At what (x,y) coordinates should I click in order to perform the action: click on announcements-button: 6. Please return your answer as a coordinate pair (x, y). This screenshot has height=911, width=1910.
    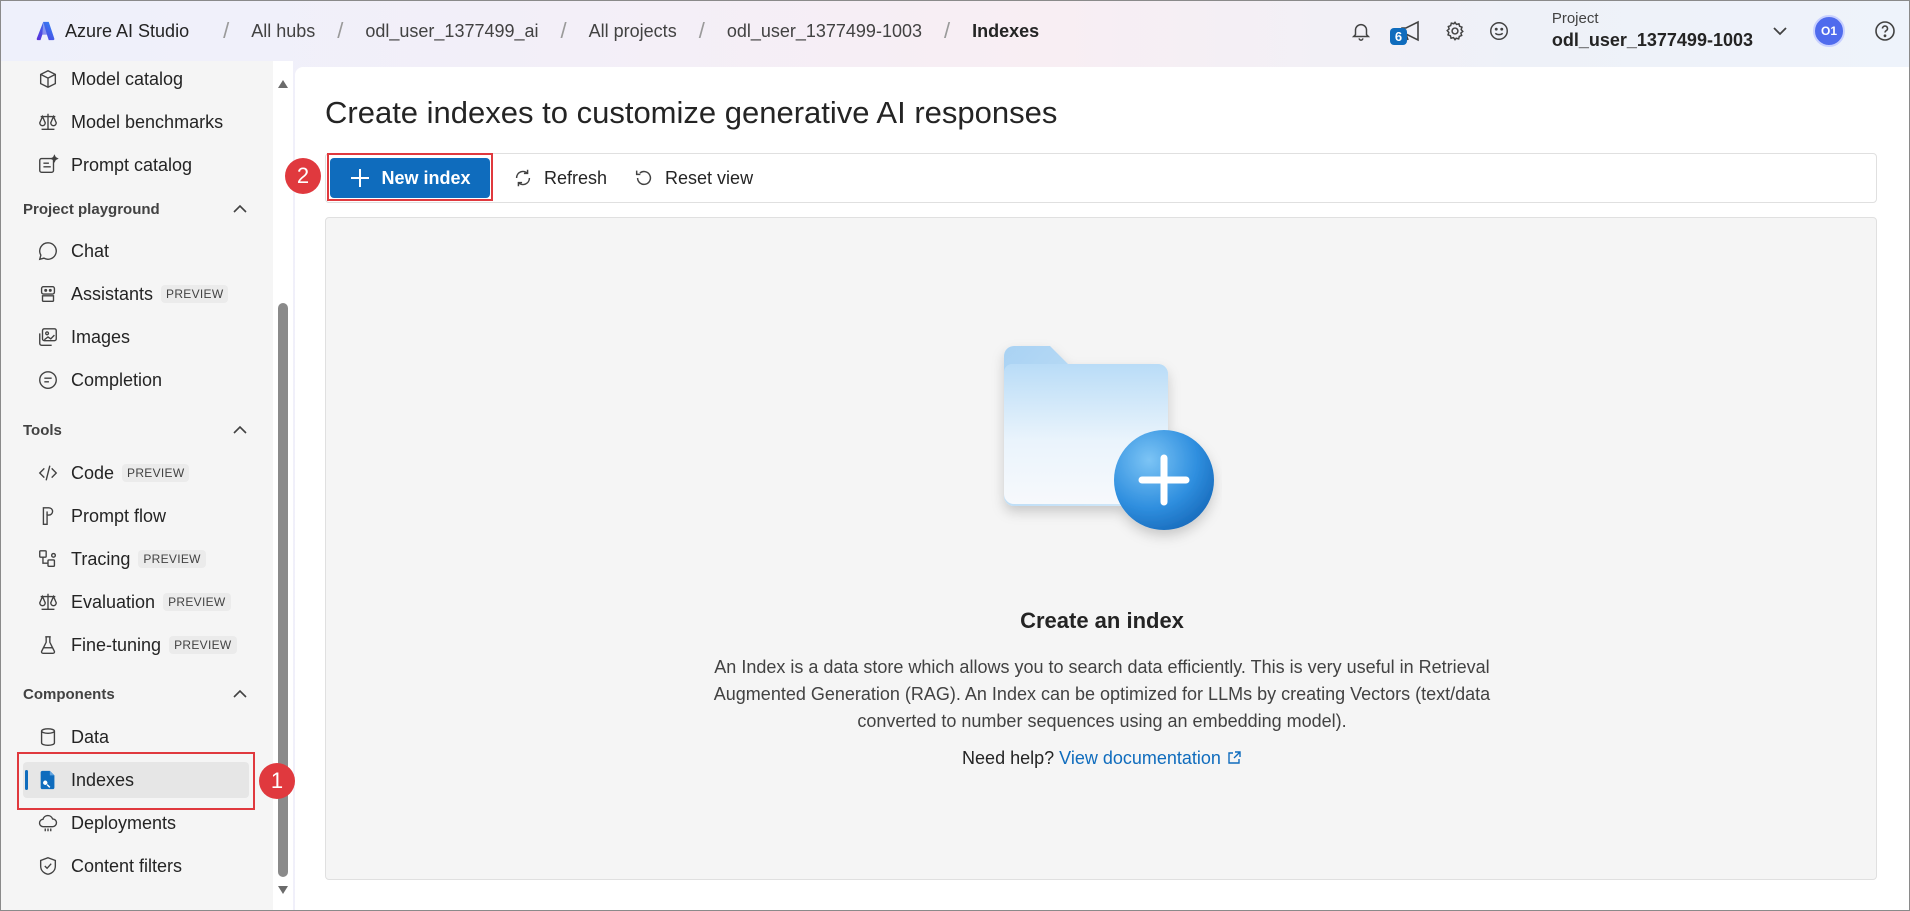
    Looking at the image, I should click on (1407, 31).